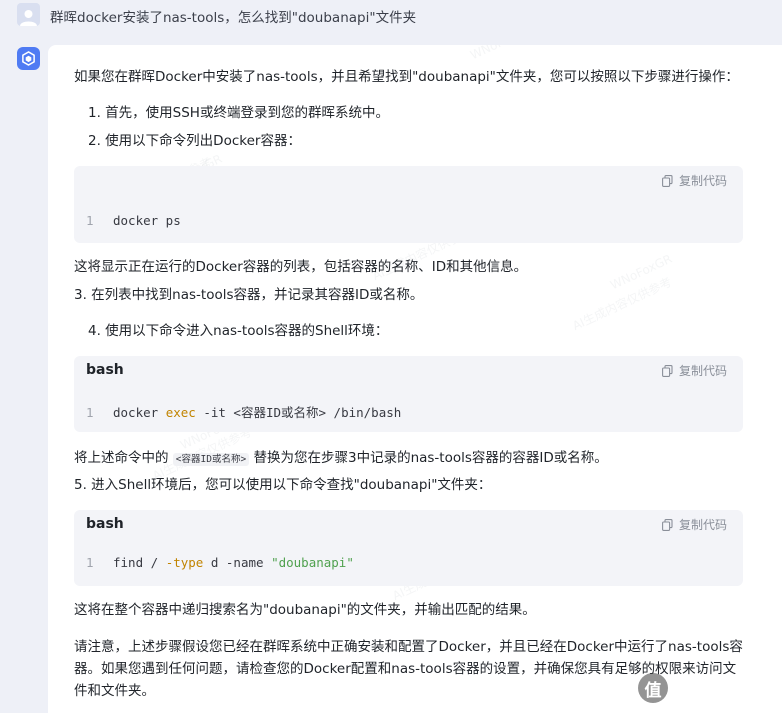  I want to click on step-1: 1. 首先，使用SSH或终端登录到您的群晖系统中。, so click(238, 113).